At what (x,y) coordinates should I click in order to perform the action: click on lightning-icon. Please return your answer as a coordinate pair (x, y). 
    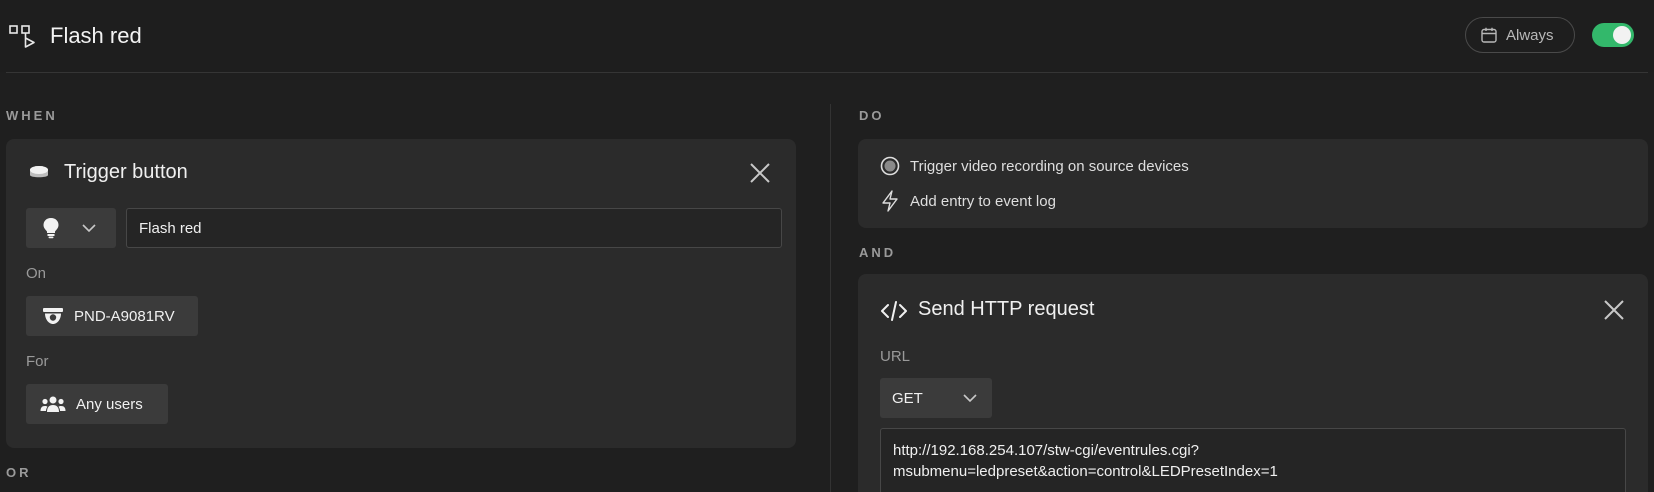
    Looking at the image, I should click on (890, 201).